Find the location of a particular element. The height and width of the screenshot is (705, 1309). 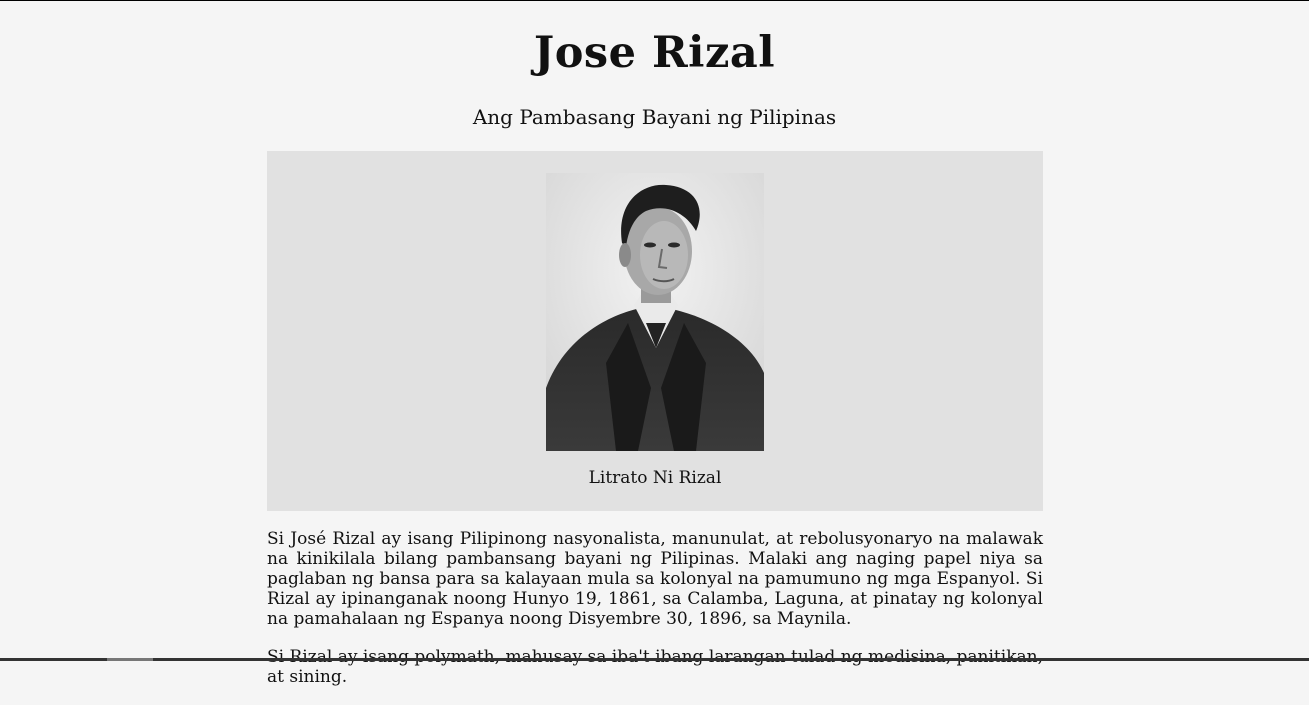

portrait-photo-icon is located at coordinates (655, 312).